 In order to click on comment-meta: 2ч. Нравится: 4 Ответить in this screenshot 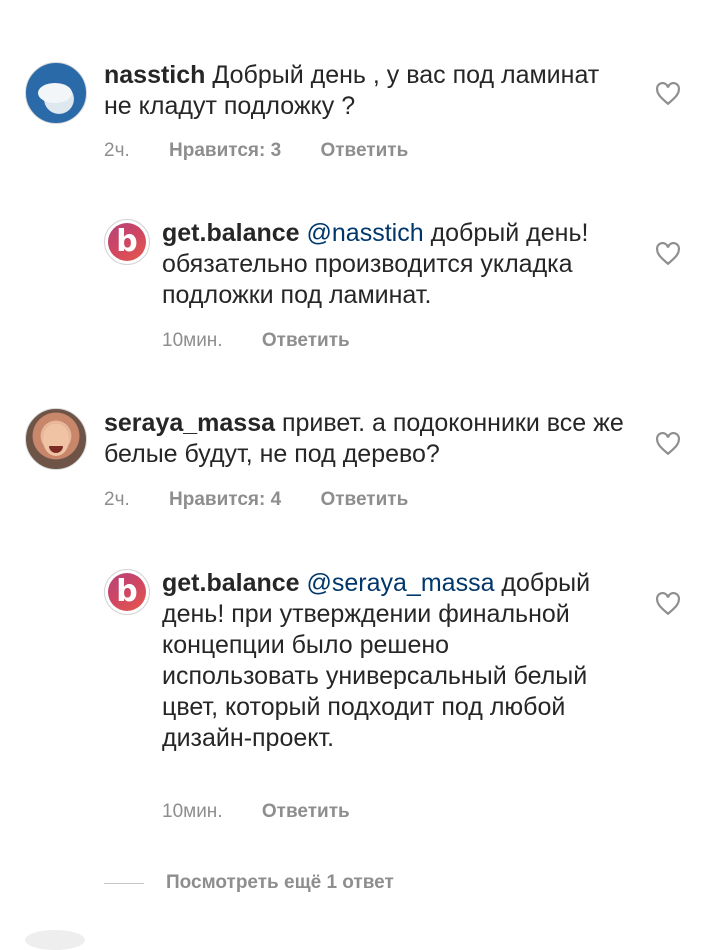, I will do `click(273, 500)`.